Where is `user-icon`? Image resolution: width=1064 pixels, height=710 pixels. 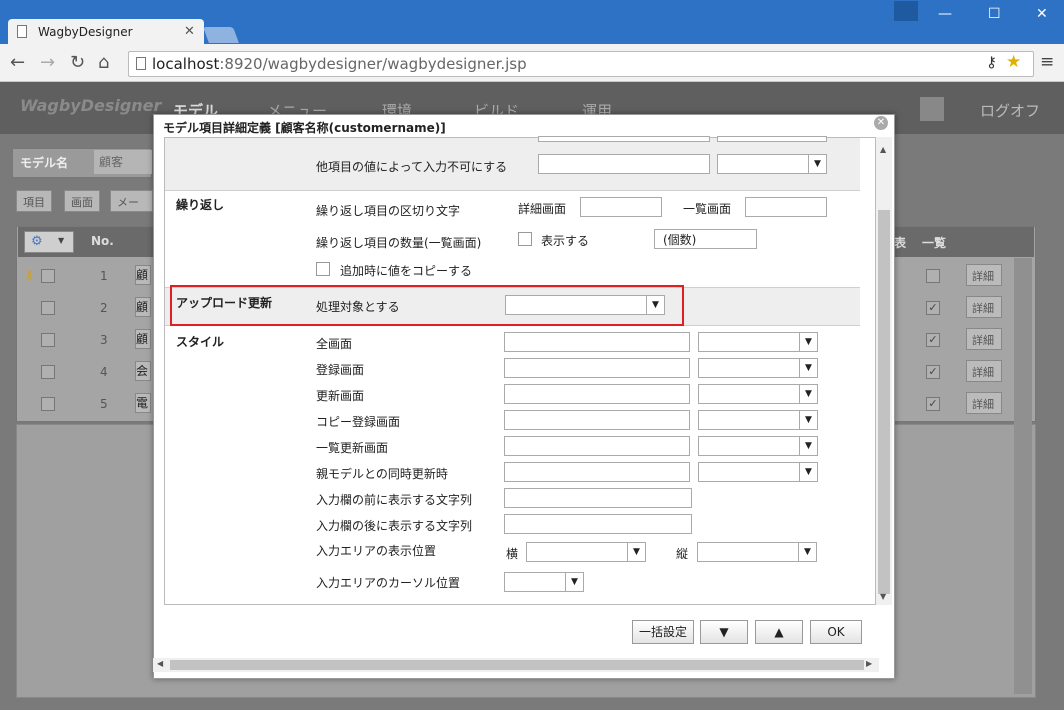 user-icon is located at coordinates (906, 11).